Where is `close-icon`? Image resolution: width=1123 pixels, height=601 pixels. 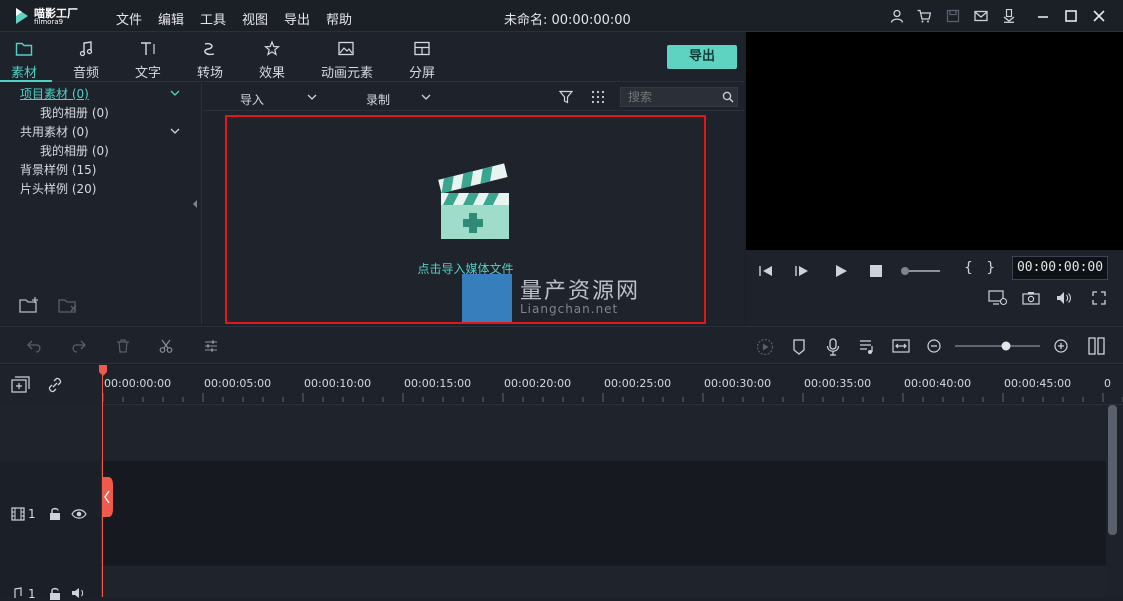 close-icon is located at coordinates (1099, 16).